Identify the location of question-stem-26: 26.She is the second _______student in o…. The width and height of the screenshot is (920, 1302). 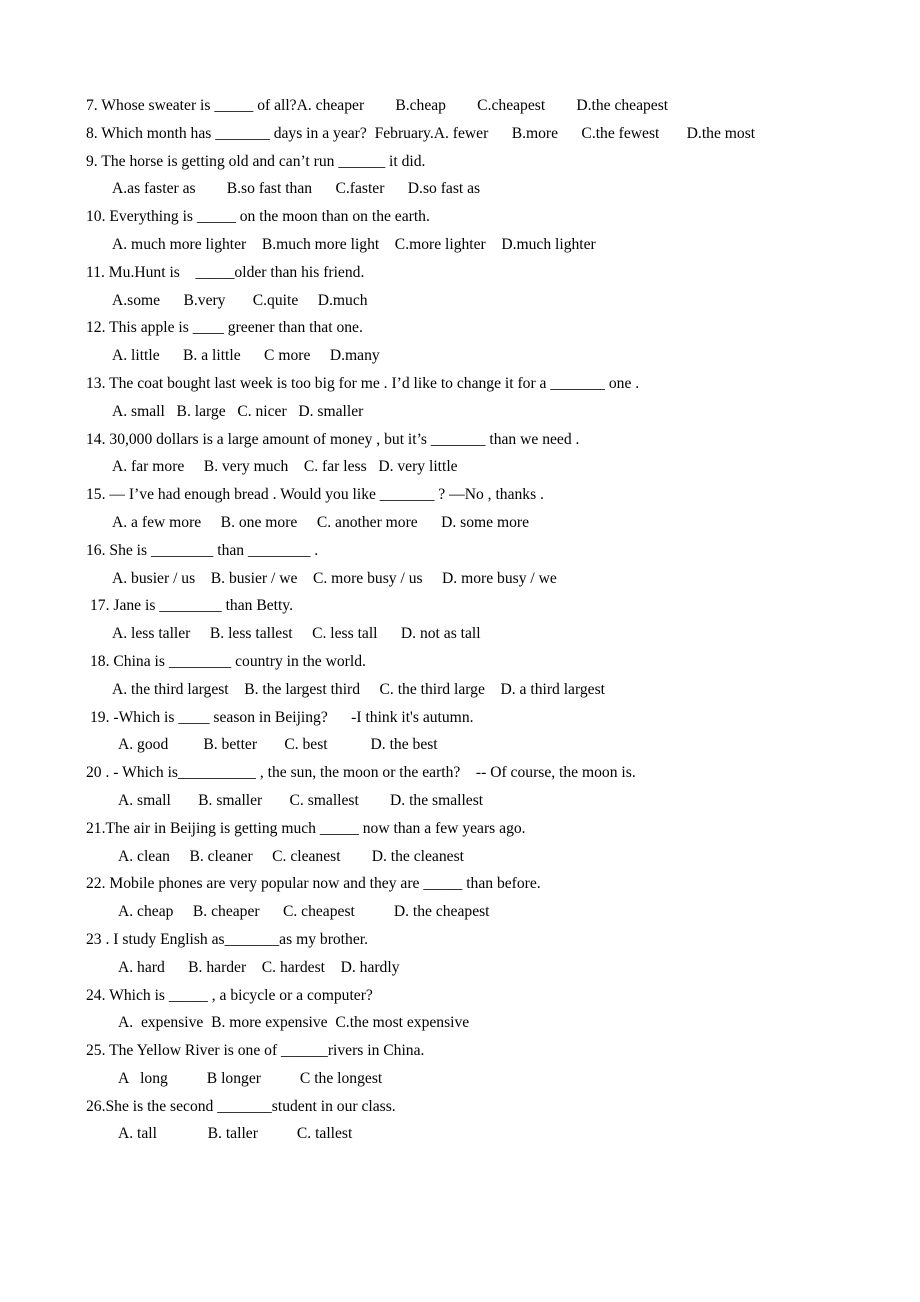
(241, 1106).